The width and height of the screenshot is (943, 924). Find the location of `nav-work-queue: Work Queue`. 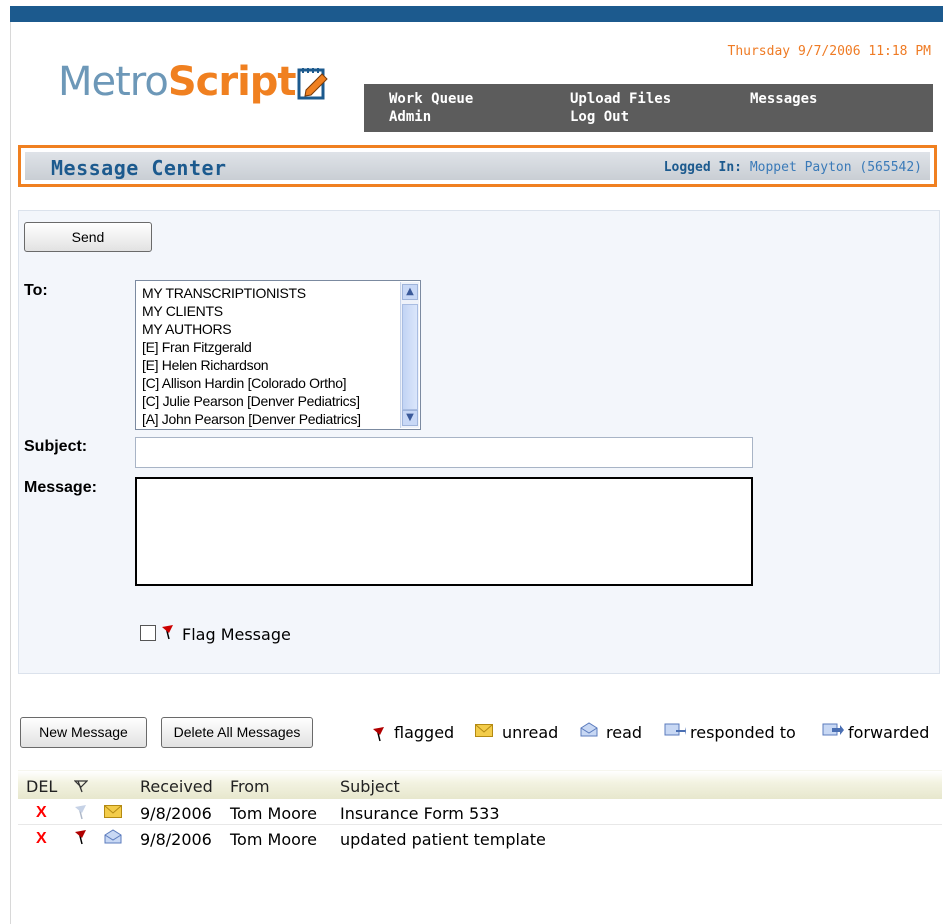

nav-work-queue: Work Queue is located at coordinates (431, 99).